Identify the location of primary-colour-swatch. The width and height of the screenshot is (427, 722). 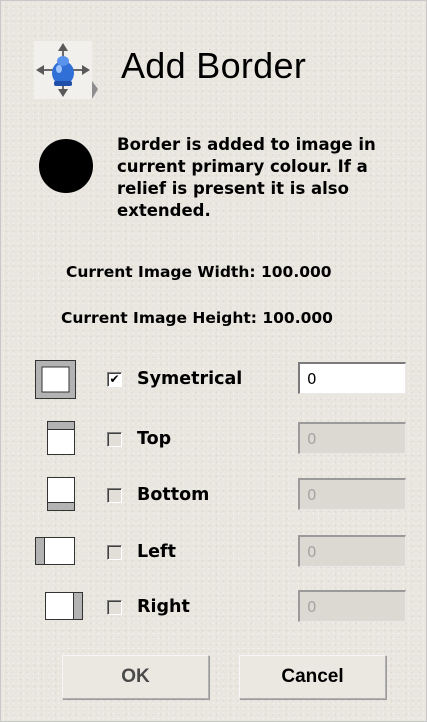
(66, 166).